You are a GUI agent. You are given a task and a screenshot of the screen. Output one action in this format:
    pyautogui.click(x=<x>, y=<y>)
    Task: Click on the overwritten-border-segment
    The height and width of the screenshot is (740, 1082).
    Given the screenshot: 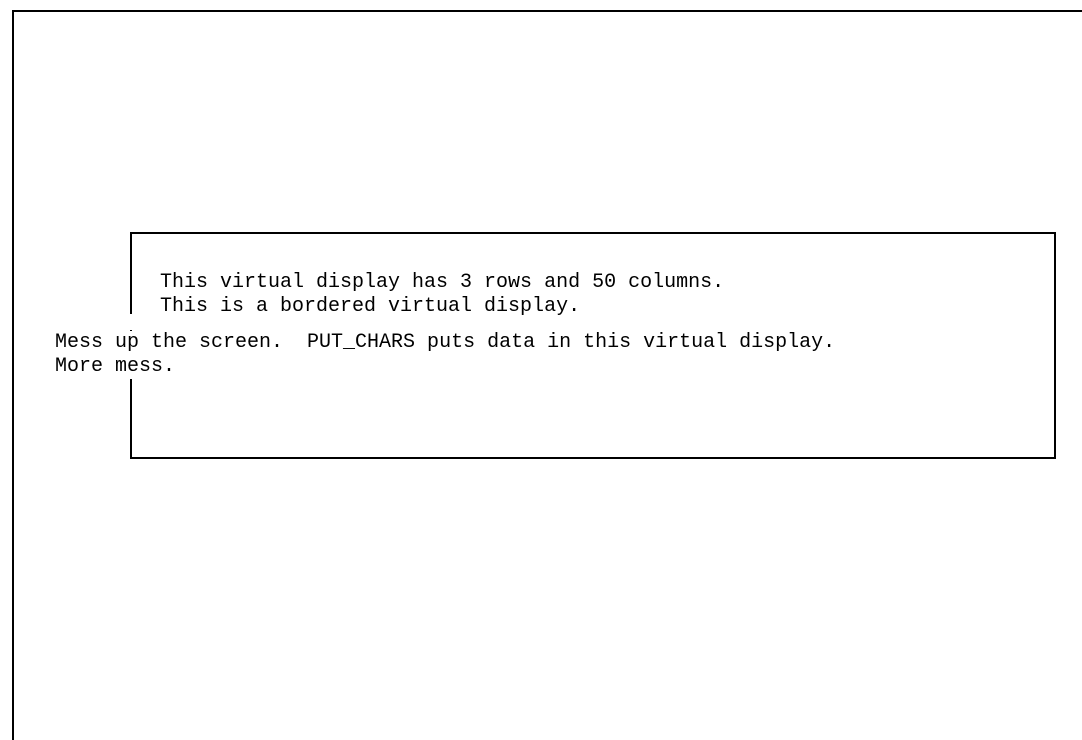 What is the action you would take?
    pyautogui.click(x=131, y=322)
    